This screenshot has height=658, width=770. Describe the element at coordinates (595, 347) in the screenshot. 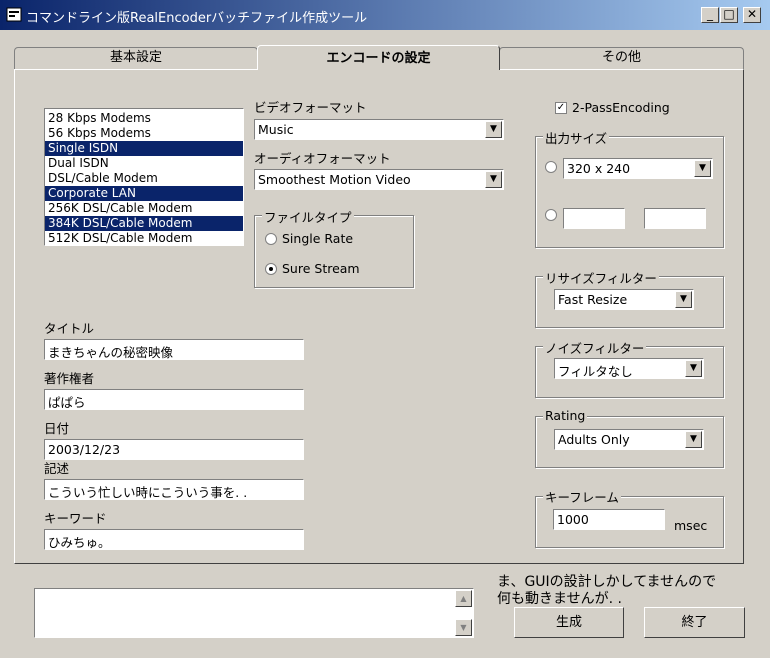

I see `noise-filter-label: ノイズフィルター` at that location.